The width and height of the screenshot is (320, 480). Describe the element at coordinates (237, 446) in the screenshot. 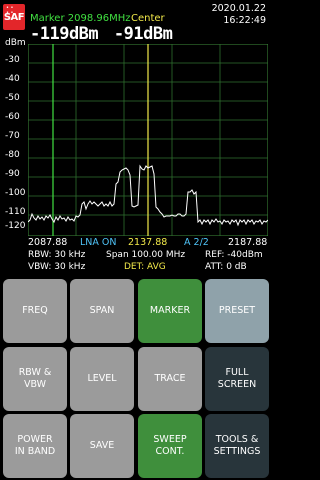

I see `tools-settings-button: TOOLS & SETTINGS` at that location.